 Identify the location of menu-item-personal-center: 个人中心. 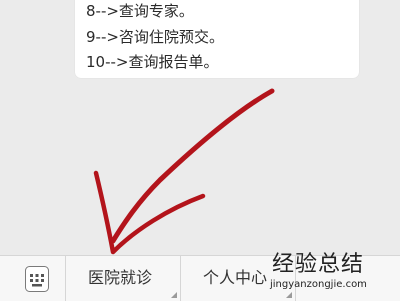
(238, 278).